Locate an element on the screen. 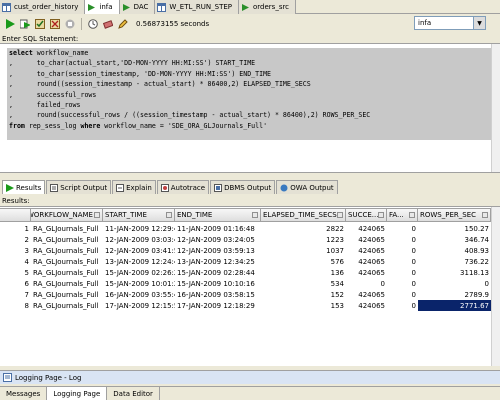  cell-elapsed-time: 153 is located at coordinates (303, 305).